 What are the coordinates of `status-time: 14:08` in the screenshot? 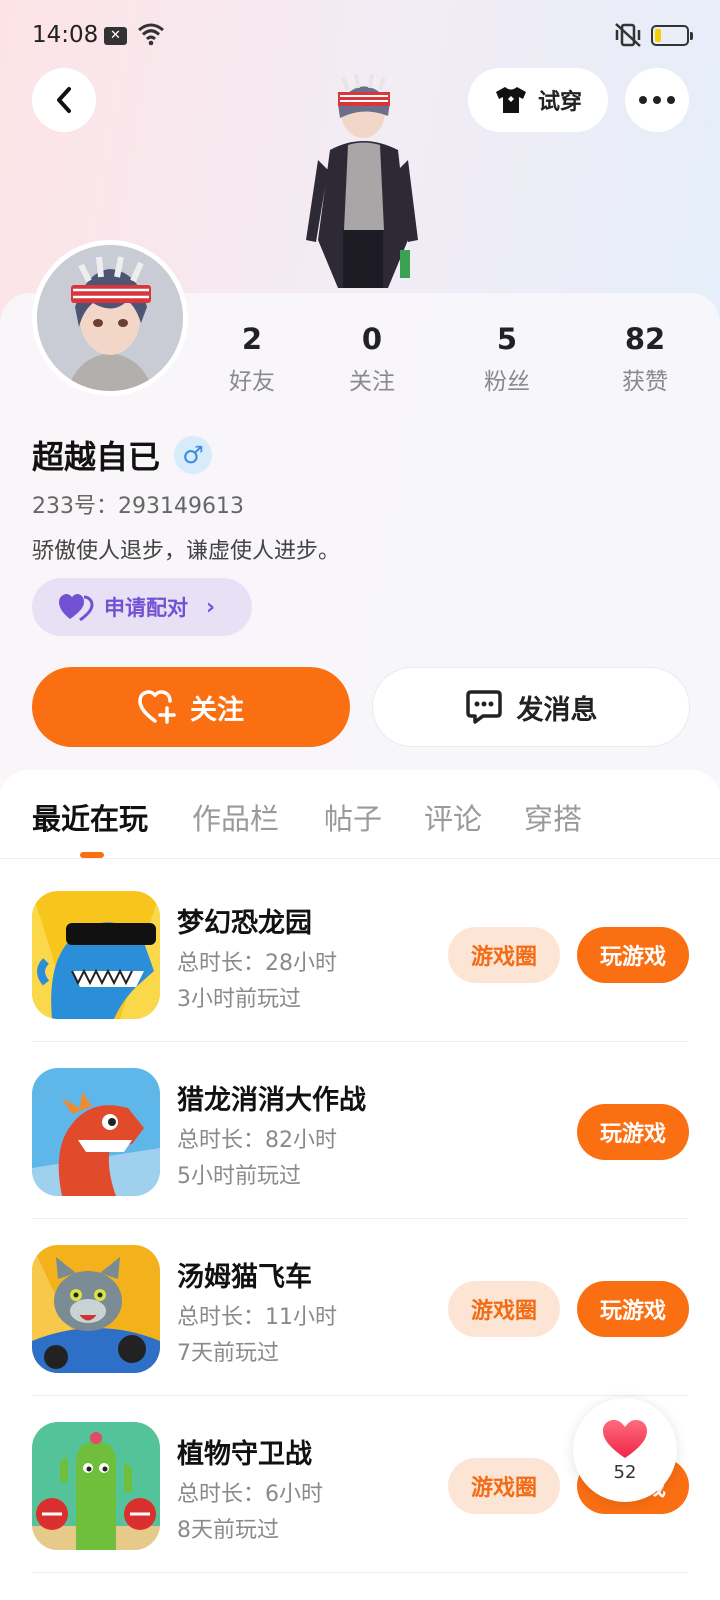 It's located at (65, 35).